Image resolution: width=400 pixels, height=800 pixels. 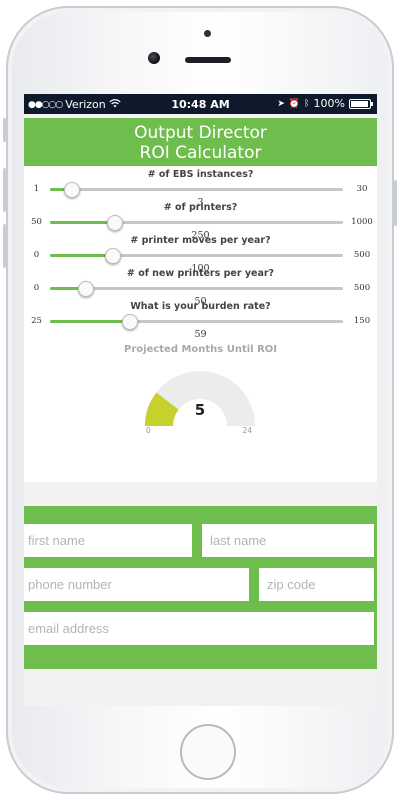 I want to click on form-spacer, so click(x=200, y=494).